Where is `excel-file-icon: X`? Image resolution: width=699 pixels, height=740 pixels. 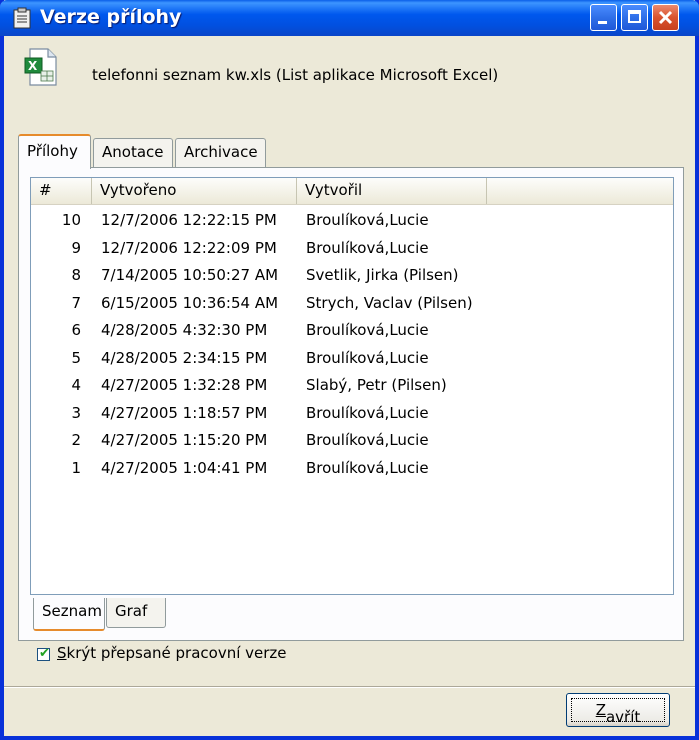
excel-file-icon: X is located at coordinates (40, 67).